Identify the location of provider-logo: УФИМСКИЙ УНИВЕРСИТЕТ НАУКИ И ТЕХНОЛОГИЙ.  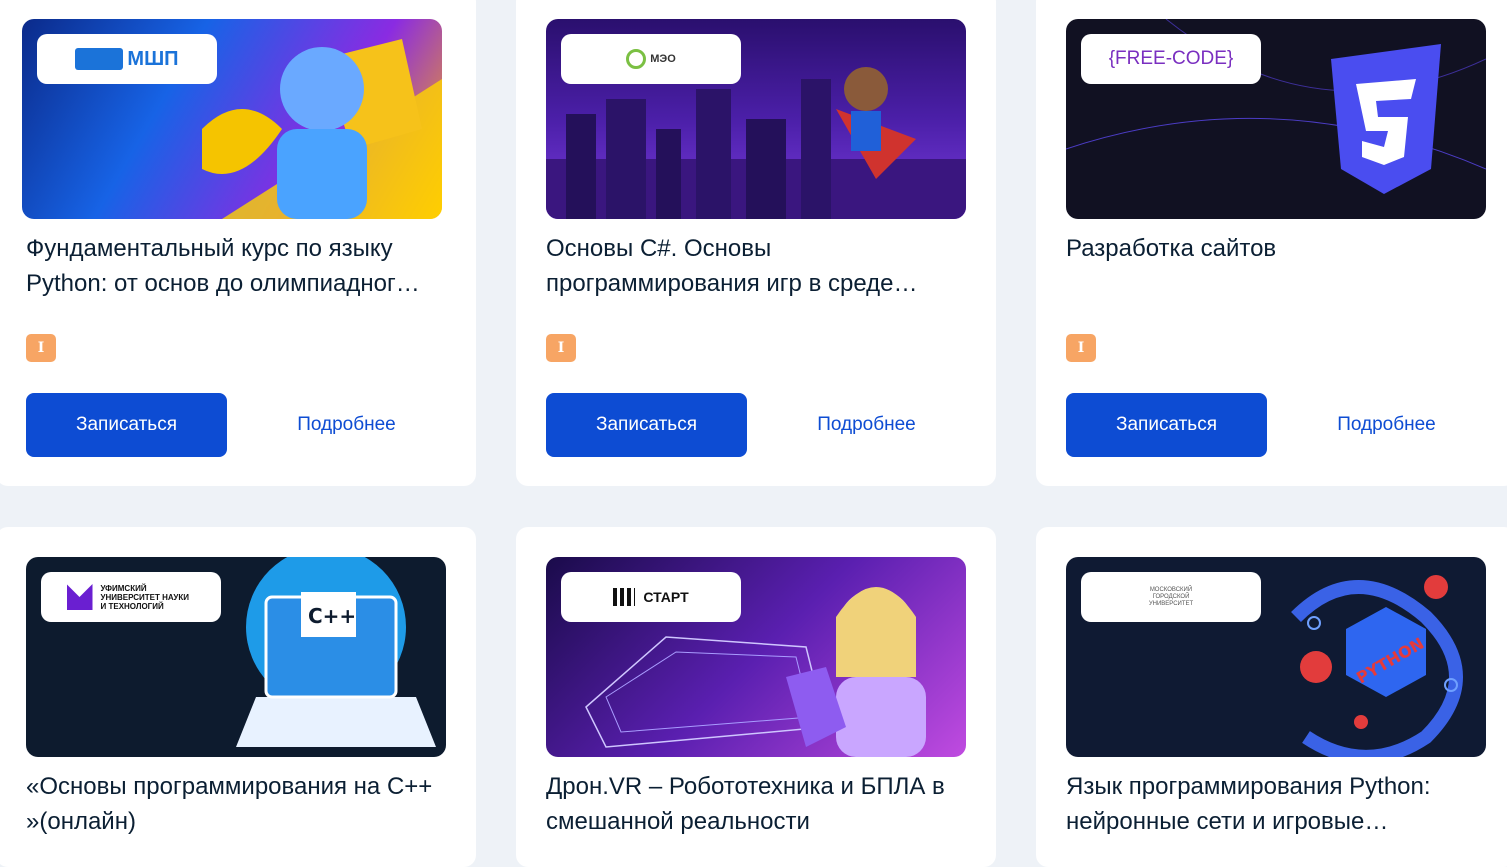
(131, 597).